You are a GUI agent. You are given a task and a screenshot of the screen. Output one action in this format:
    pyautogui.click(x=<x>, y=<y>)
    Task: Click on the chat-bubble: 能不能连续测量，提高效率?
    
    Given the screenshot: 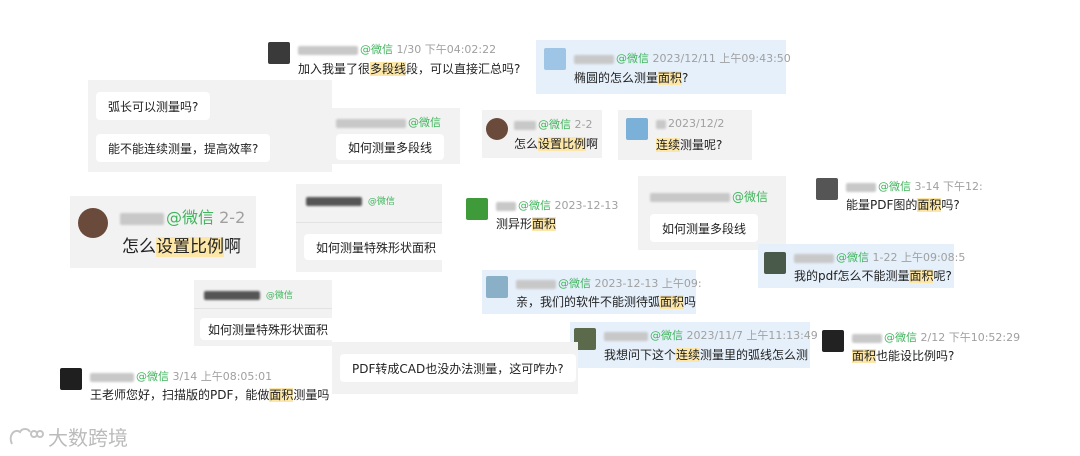 What is the action you would take?
    pyautogui.click(x=183, y=148)
    